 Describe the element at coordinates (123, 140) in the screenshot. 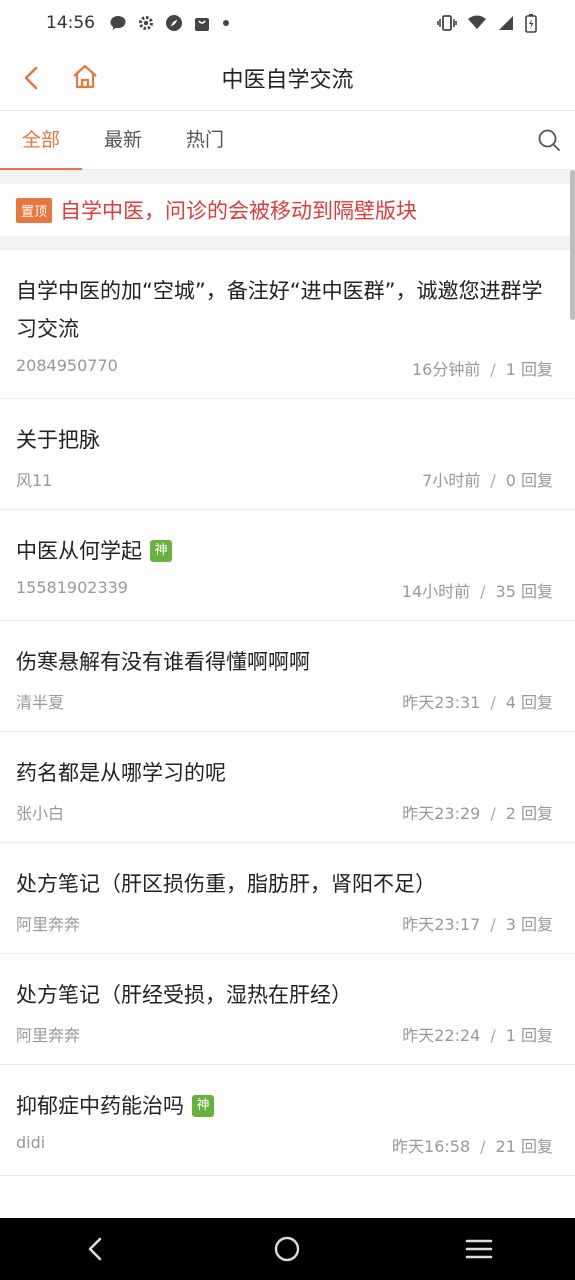

I see `tab-latest: 最新` at that location.